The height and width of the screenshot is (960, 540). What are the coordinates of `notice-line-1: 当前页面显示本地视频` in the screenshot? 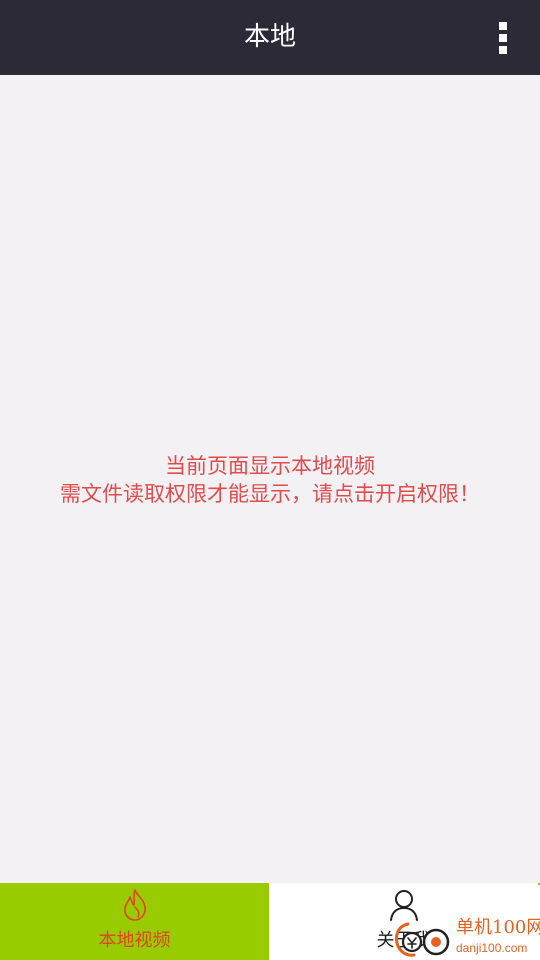 It's located at (270, 466).